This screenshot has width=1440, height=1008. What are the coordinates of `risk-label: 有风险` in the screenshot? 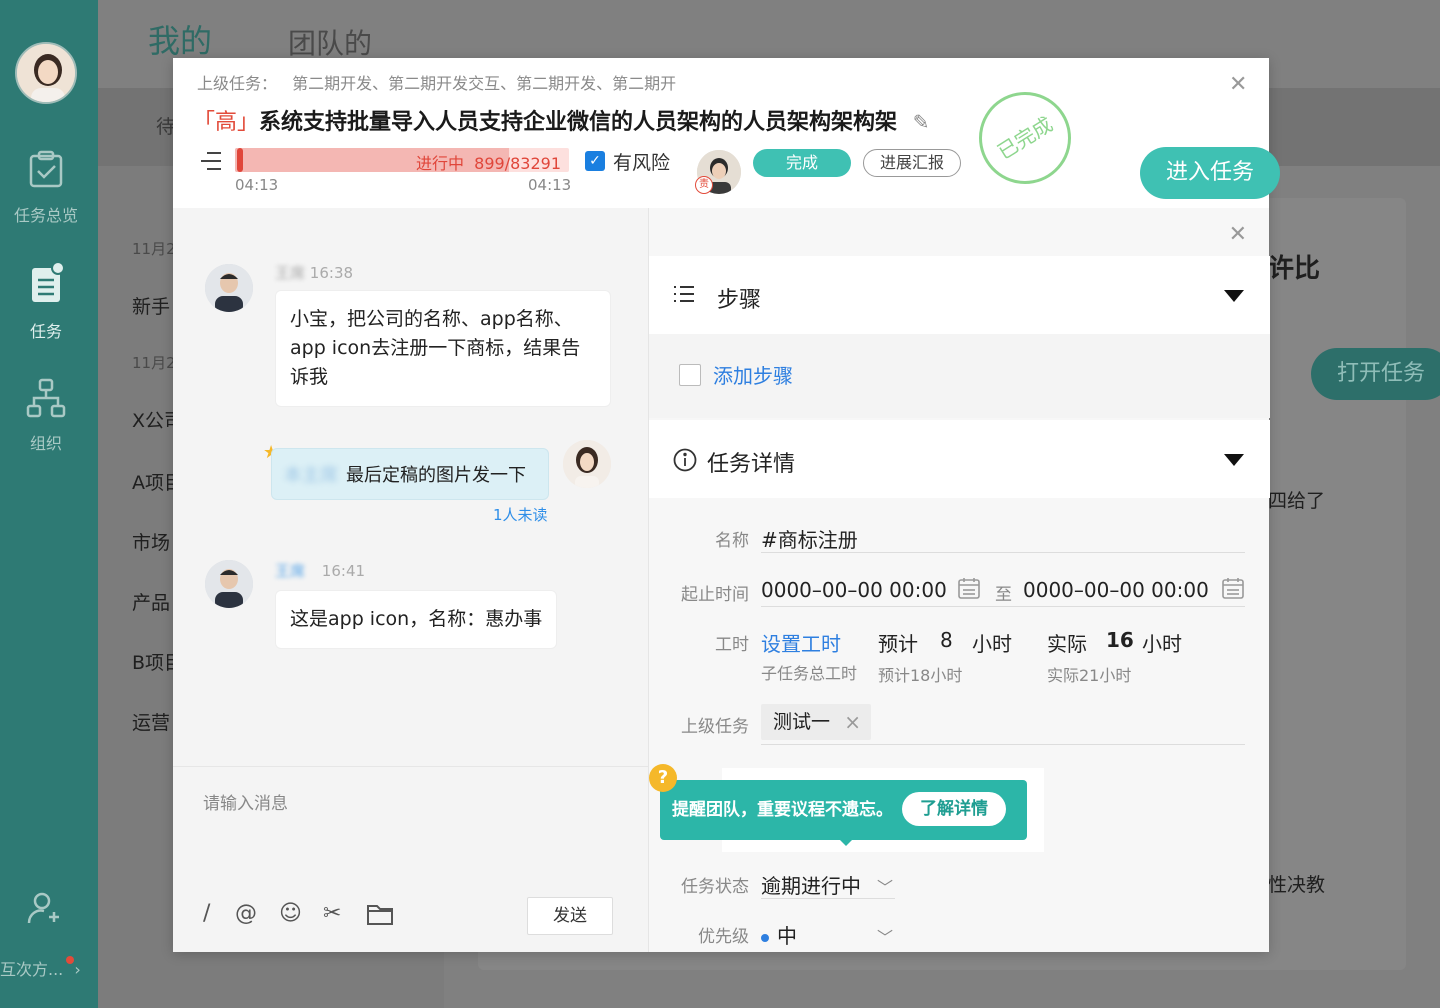 It's located at (641, 161).